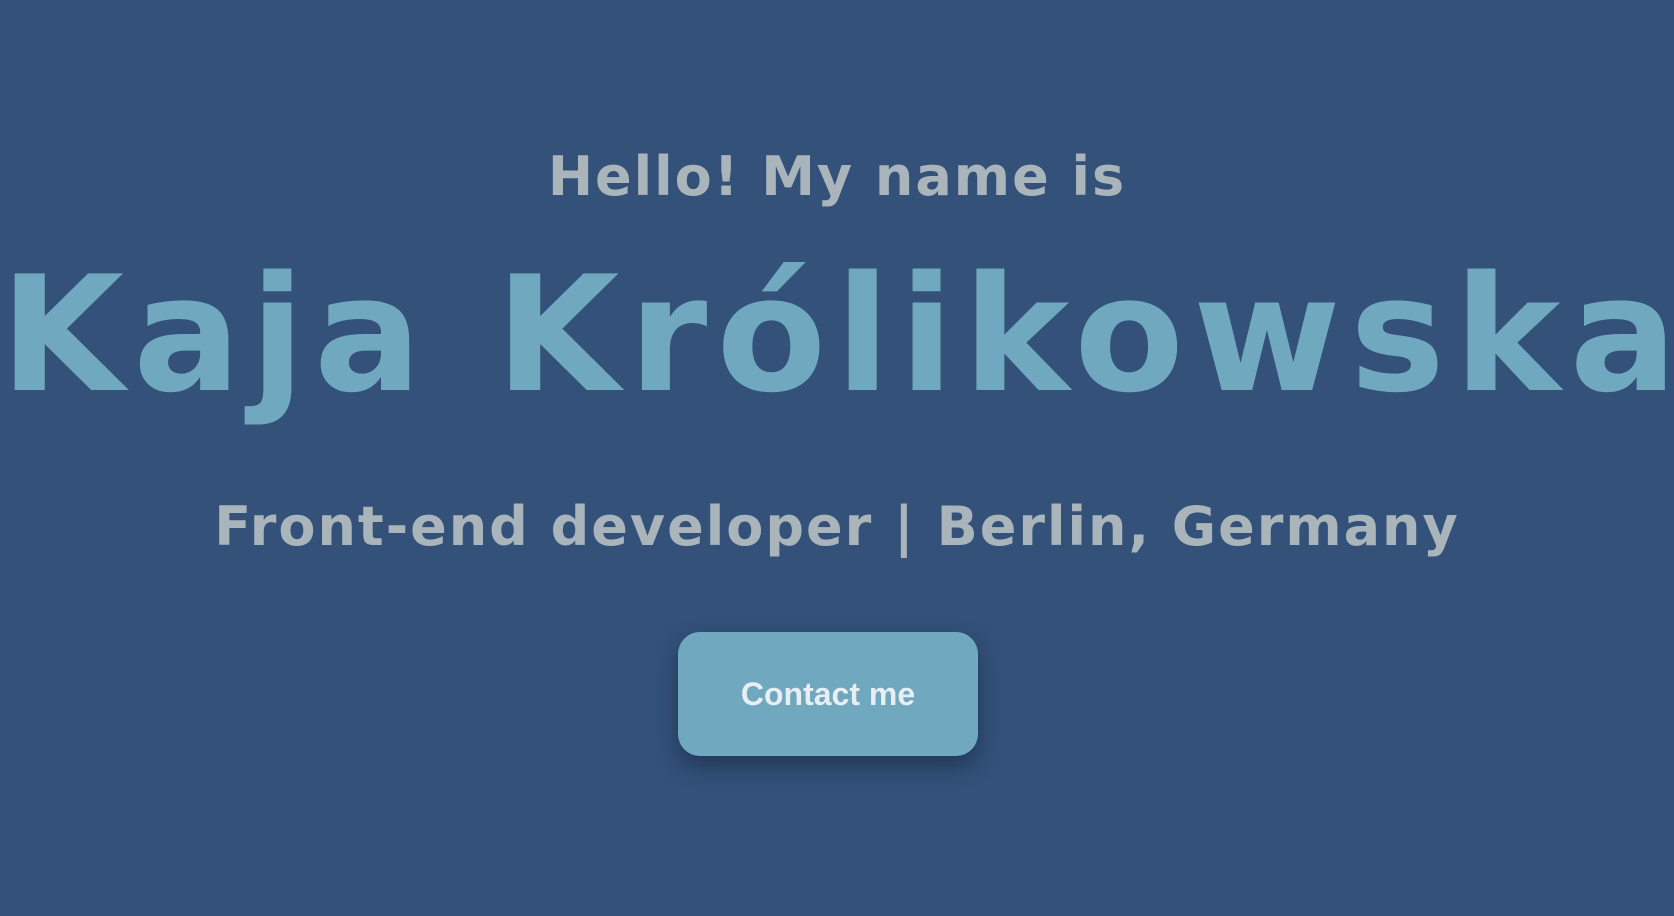 The image size is (1674, 916). I want to click on contact-me-button: Contact me, so click(828, 694).